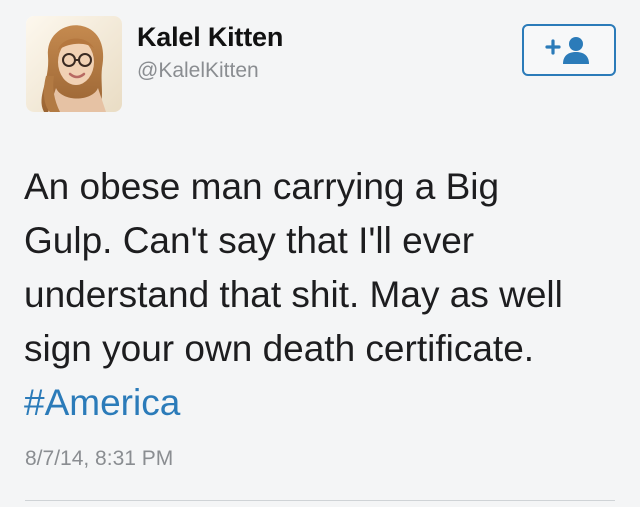 This screenshot has height=507, width=640. Describe the element at coordinates (99, 459) in the screenshot. I see `tweet-timestamp: 8/7/14, 8:31 PM` at that location.